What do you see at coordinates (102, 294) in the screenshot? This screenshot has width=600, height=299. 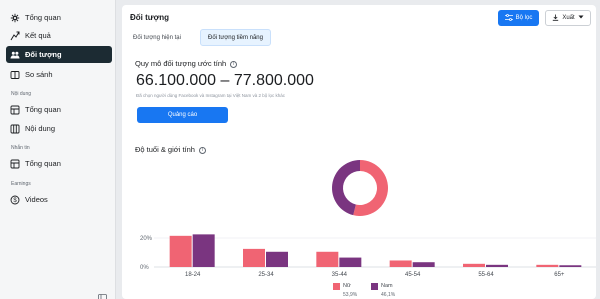 I see `collapse-sidebar-icon` at bounding box center [102, 294].